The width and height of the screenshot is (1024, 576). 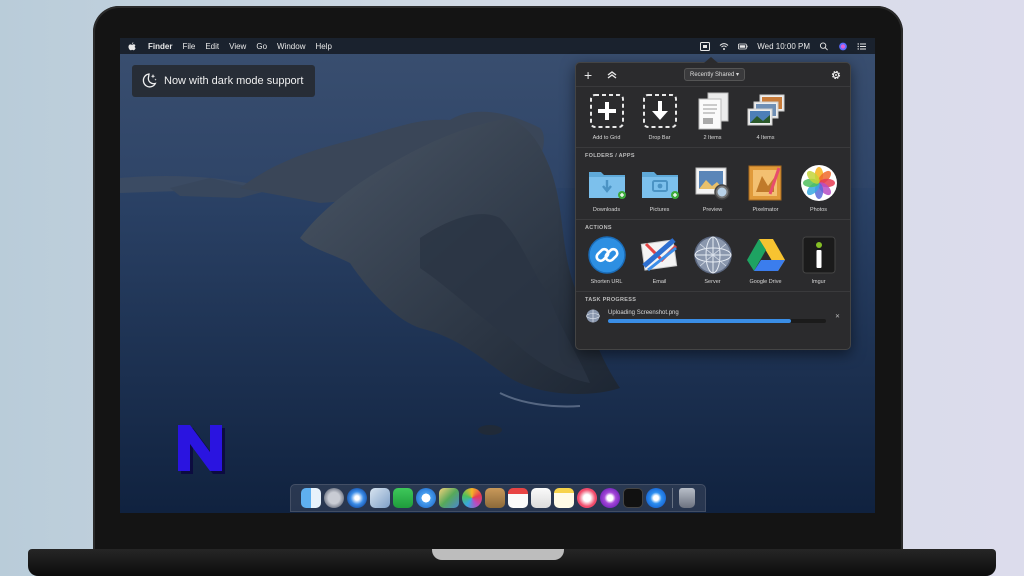 I want to click on two-items-tile: 2 Items, so click(x=712, y=116).